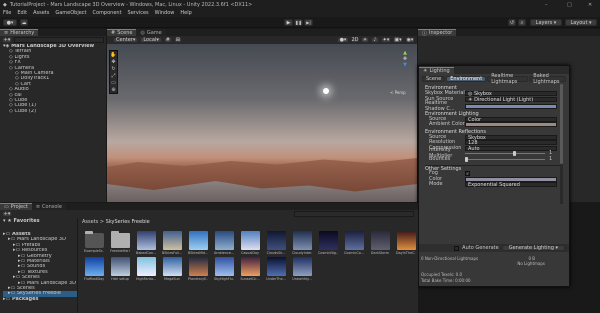 Image resolution: width=600 pixels, height=313 pixels. Describe the element at coordinates (365, 40) in the screenshot. I see `lighting-toggle: ☀` at that location.